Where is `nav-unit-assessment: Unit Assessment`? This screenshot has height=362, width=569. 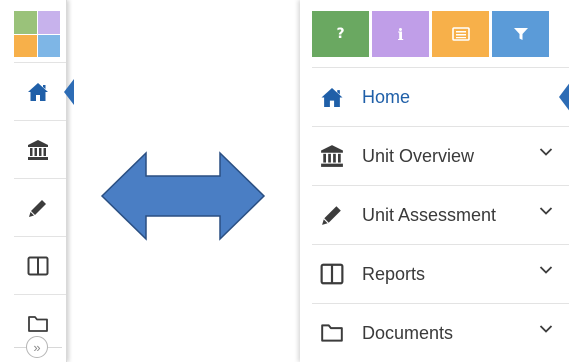
nav-unit-assessment: Unit Assessment is located at coordinates (440, 214).